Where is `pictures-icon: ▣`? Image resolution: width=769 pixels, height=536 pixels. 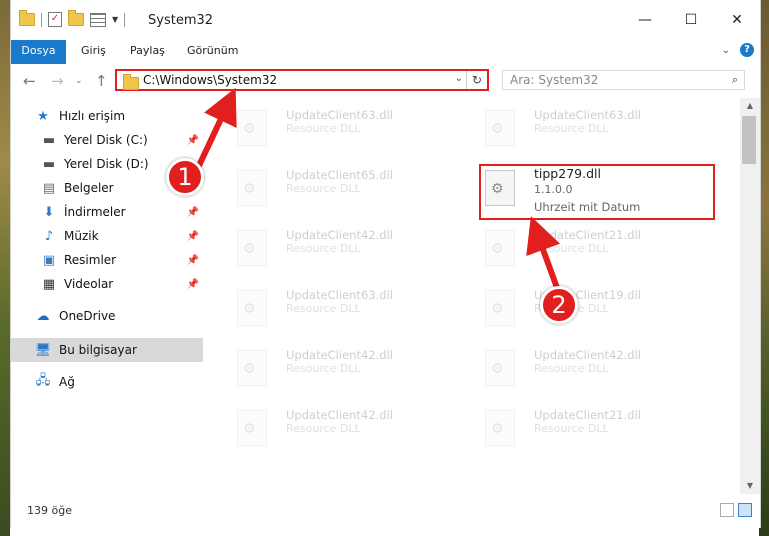
pictures-icon: ▣ is located at coordinates (49, 260).